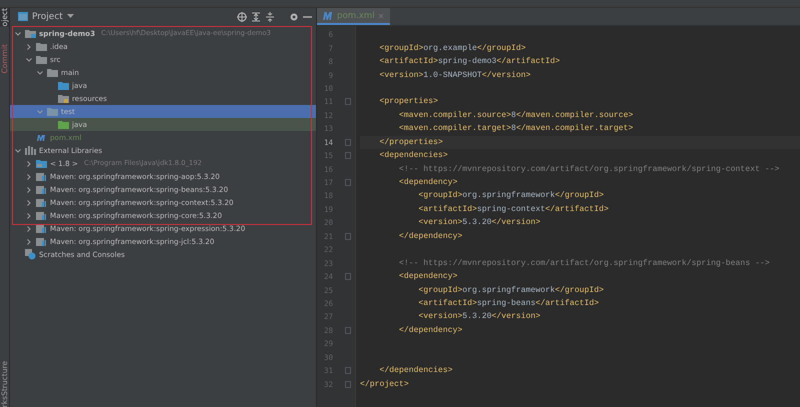 Image resolution: width=800 pixels, height=407 pixels. What do you see at coordinates (469, 61) in the screenshot?
I see `code-line: <artifactId>spring-demo3</artifactId>` at bounding box center [469, 61].